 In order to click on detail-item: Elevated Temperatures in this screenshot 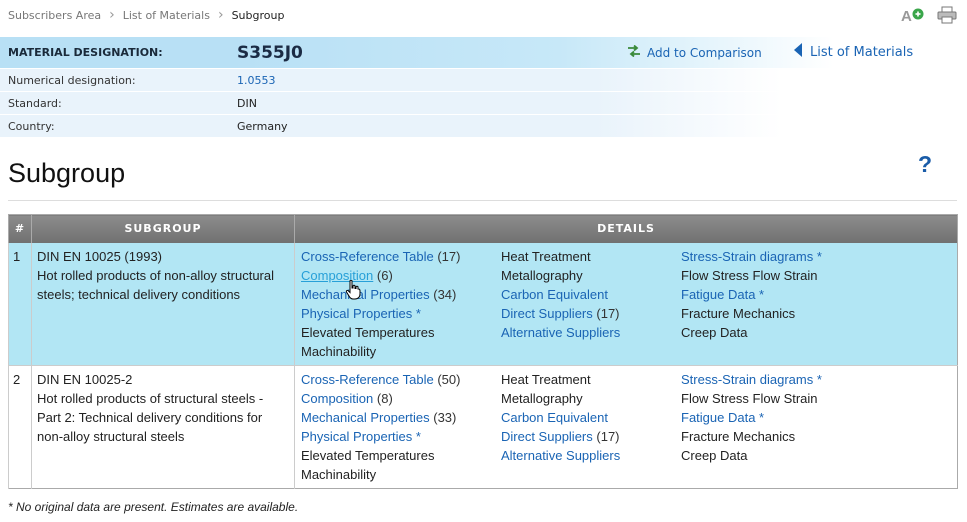, I will do `click(401, 455)`.